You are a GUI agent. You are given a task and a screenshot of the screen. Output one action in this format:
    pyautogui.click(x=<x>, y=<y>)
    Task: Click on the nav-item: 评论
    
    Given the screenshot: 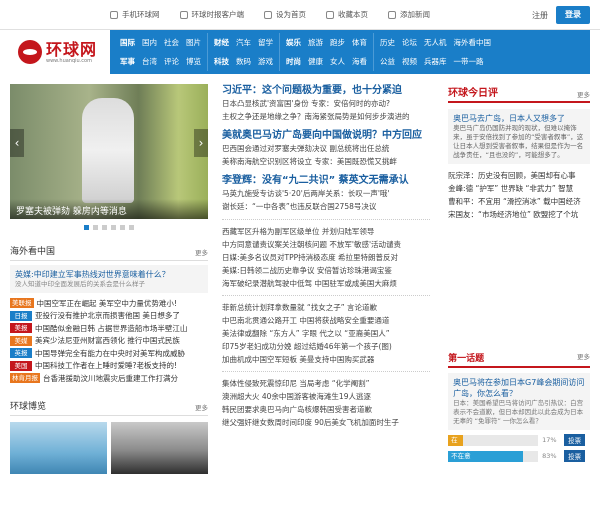 What is the action you would take?
    pyautogui.click(x=171, y=61)
    